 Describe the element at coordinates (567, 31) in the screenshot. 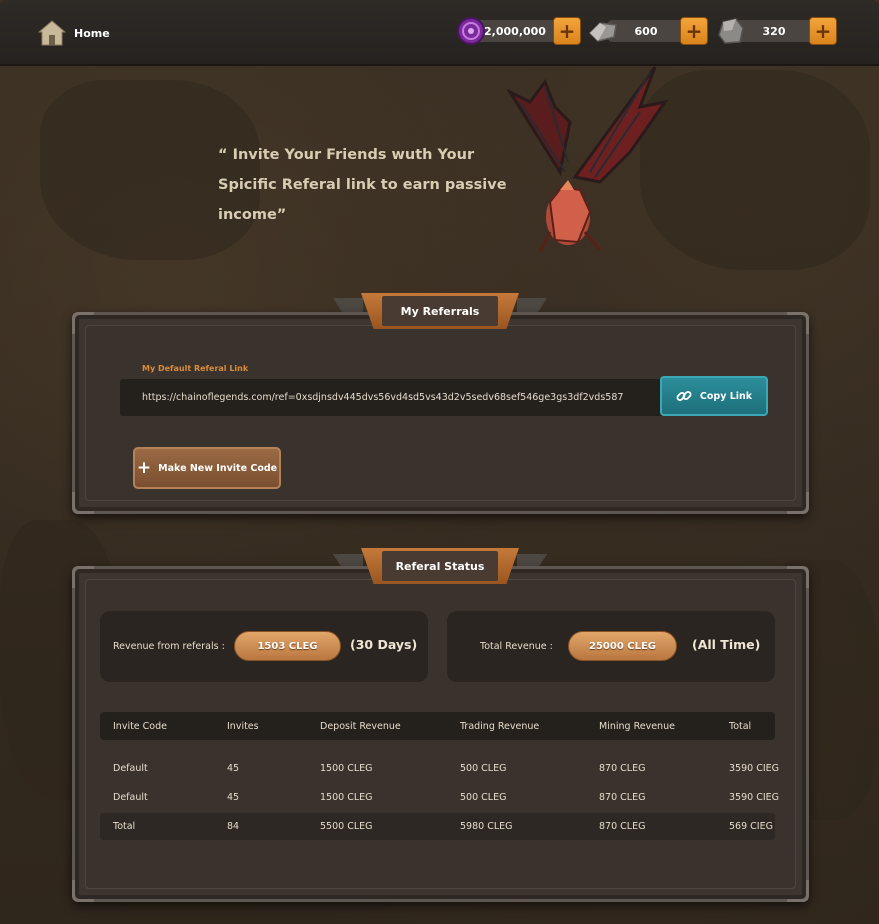

I see `add-gems-button: +` at that location.